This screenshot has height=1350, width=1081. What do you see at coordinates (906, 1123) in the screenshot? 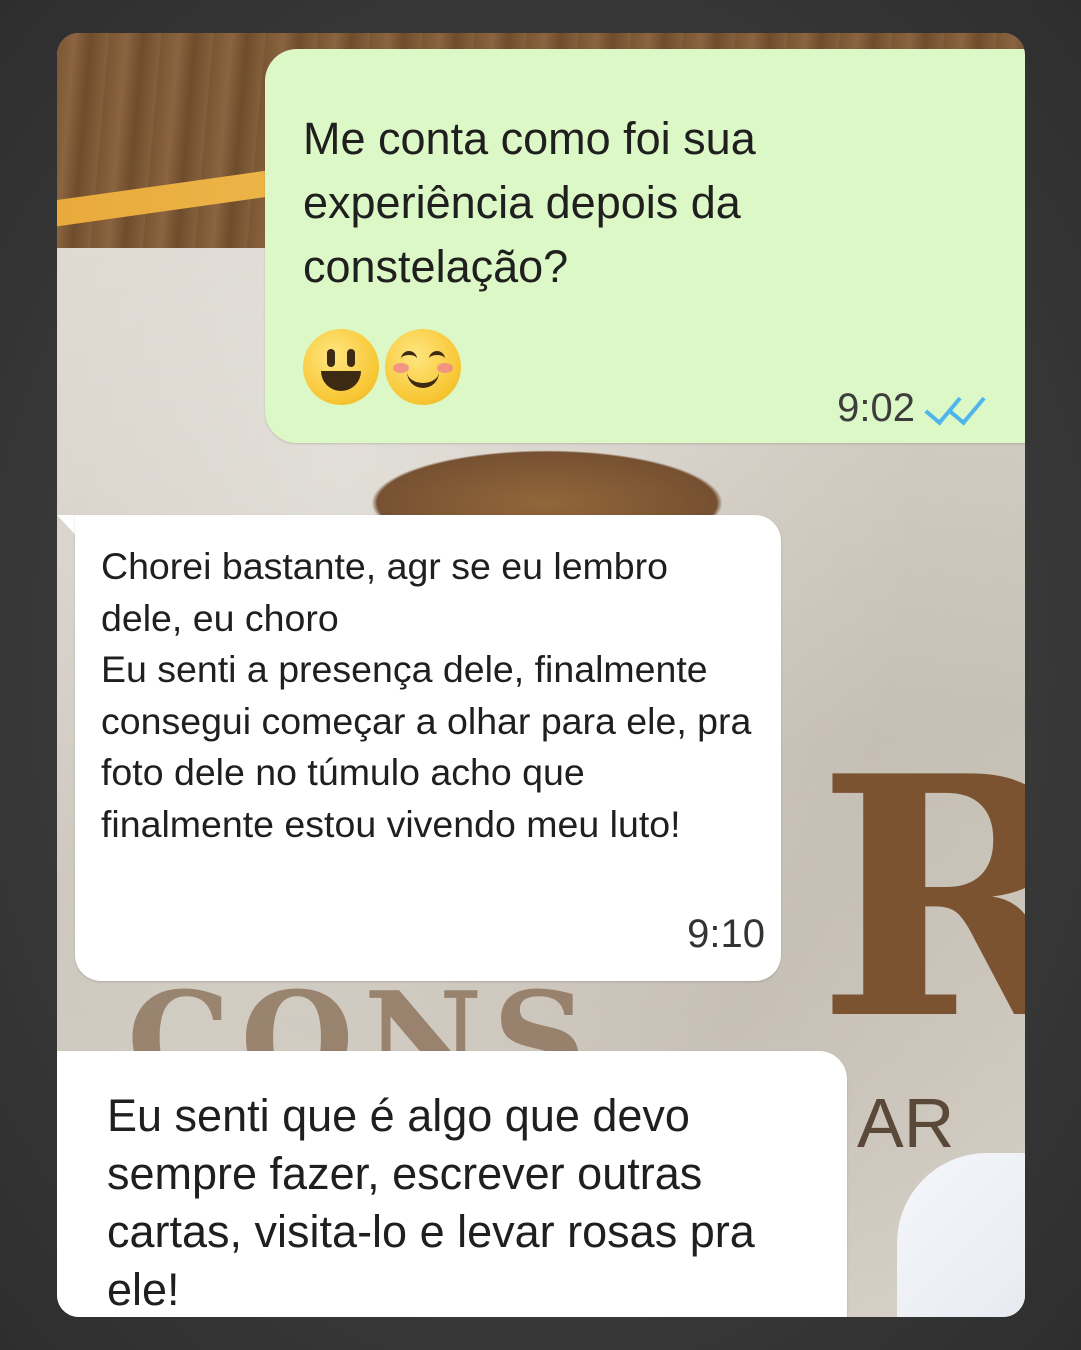
I see `wall-letters-small: AR` at bounding box center [906, 1123].